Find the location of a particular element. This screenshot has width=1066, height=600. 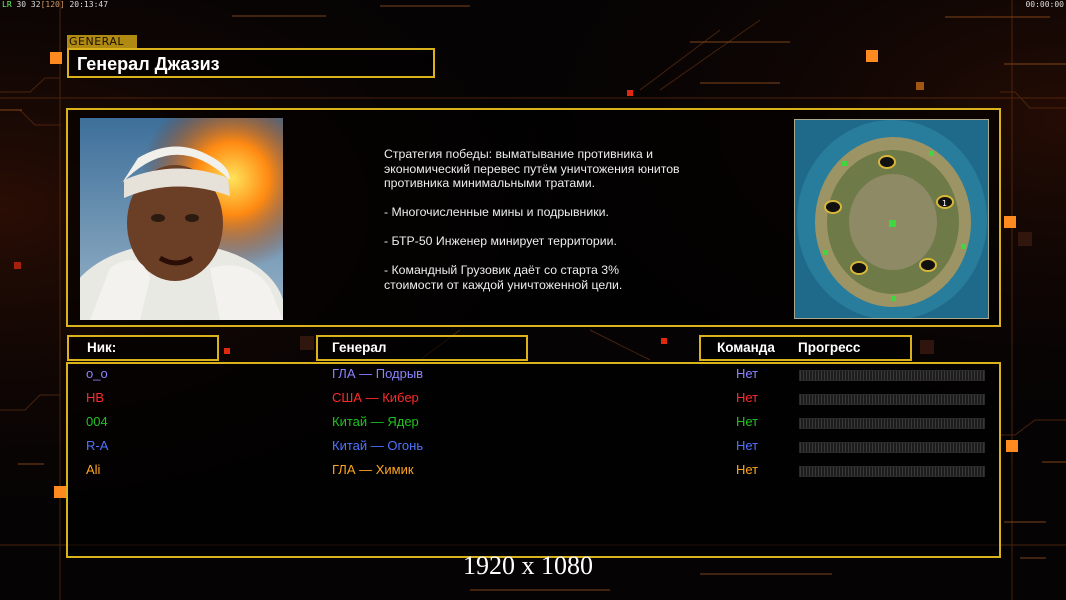

player-row: Ali ГЛА — Химик Нет is located at coordinates (533, 473).